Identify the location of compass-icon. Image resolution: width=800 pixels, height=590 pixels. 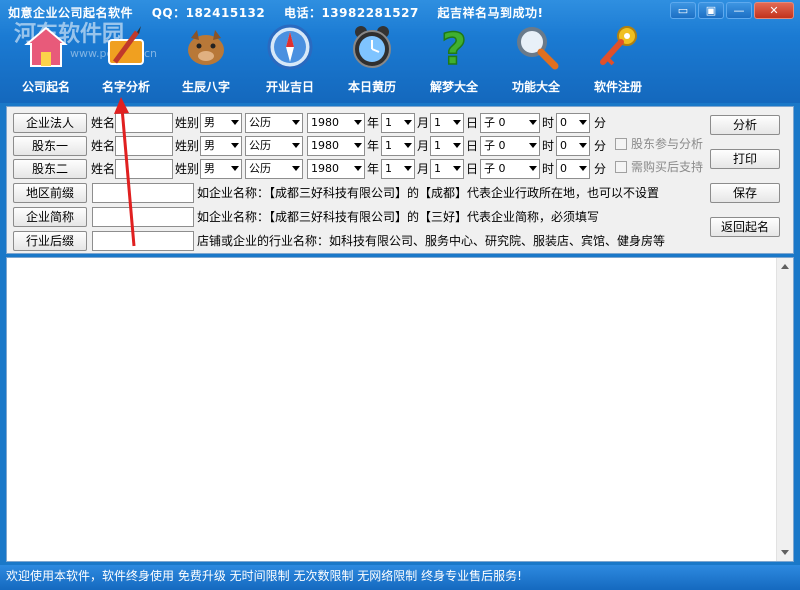
(290, 47).